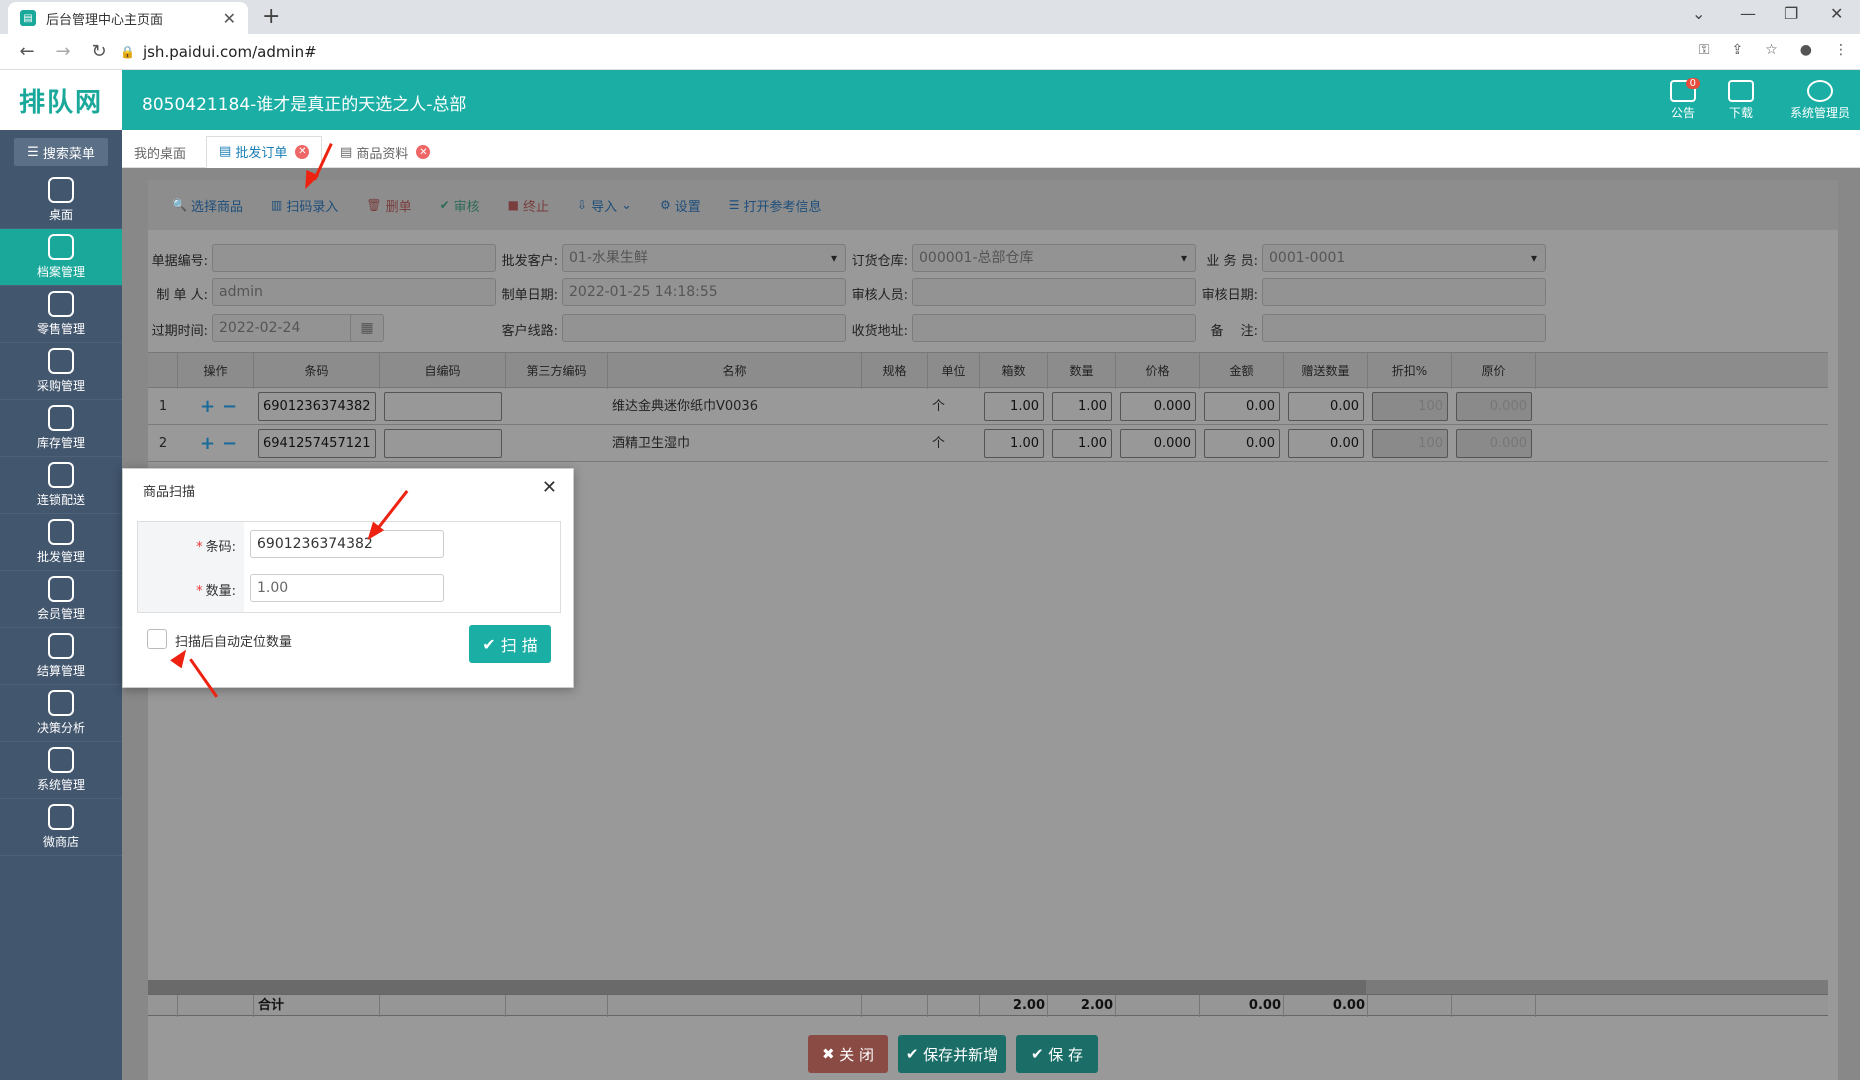 The height and width of the screenshot is (1080, 1860). What do you see at coordinates (61, 371) in the screenshot?
I see `sidebar-item: 采购管理` at bounding box center [61, 371].